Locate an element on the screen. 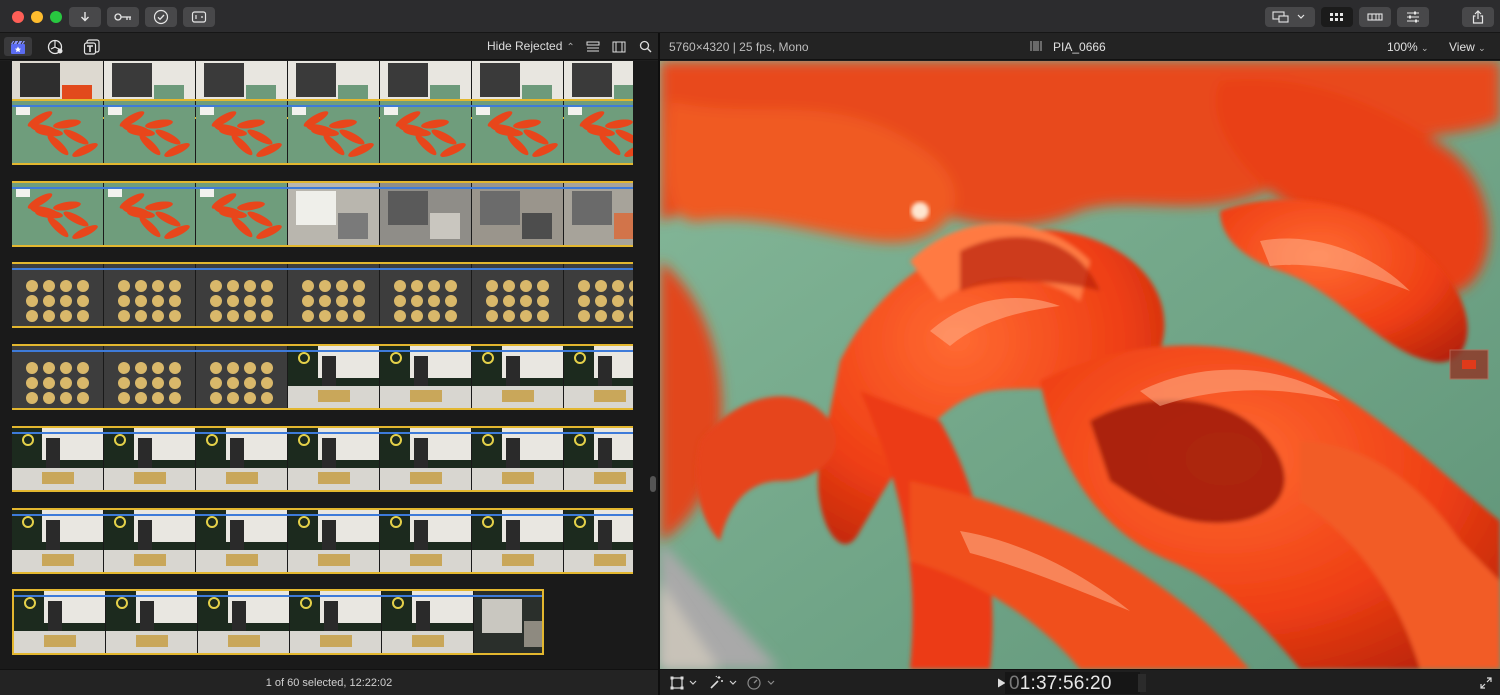 The image size is (1500, 695). library-properties-button is located at coordinates (199, 17).